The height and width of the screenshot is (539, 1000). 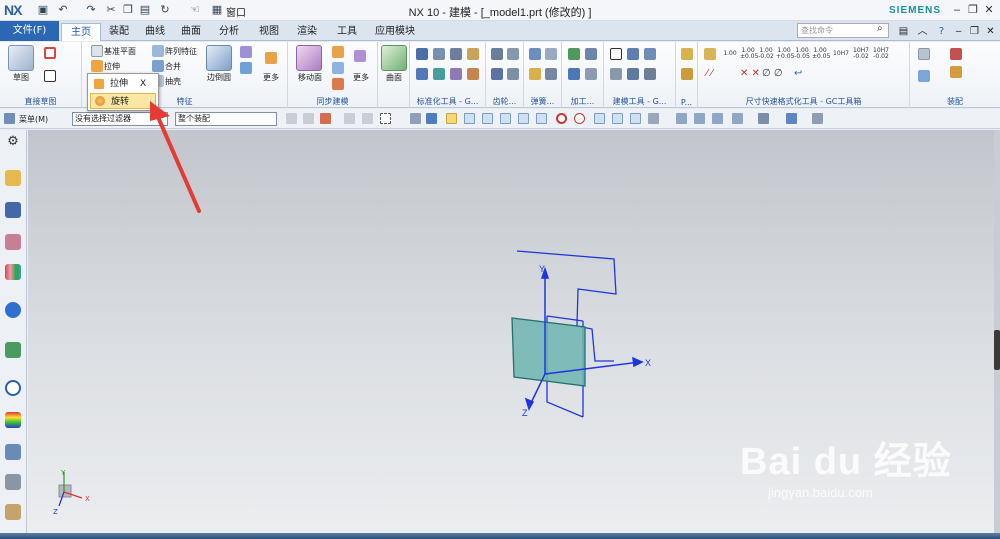 I want to click on tab-surface: 曲面, so click(x=191, y=32).